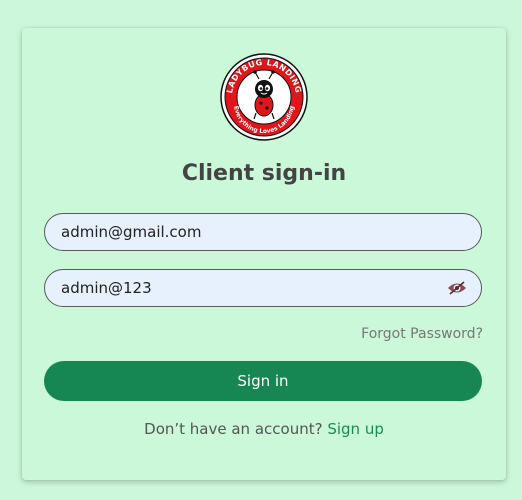 The image size is (522, 500). What do you see at coordinates (264, 173) in the screenshot?
I see `page-title: Client sign-in` at bounding box center [264, 173].